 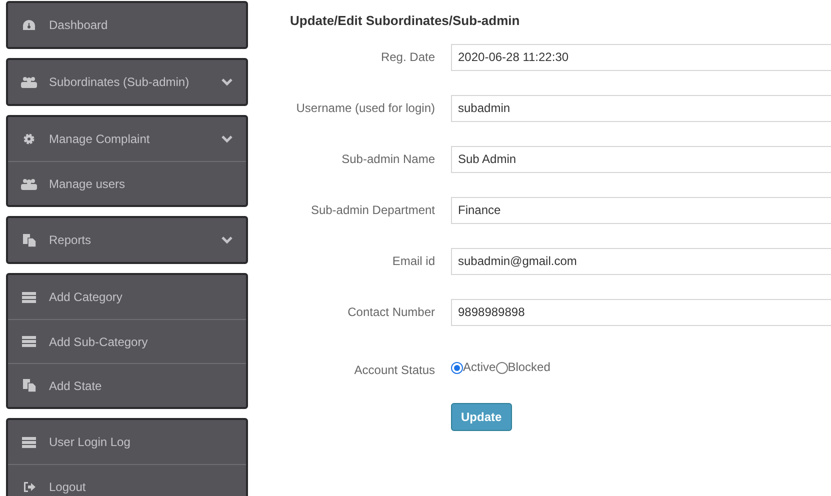 What do you see at coordinates (68, 487) in the screenshot?
I see `menu-label: Logout` at bounding box center [68, 487].